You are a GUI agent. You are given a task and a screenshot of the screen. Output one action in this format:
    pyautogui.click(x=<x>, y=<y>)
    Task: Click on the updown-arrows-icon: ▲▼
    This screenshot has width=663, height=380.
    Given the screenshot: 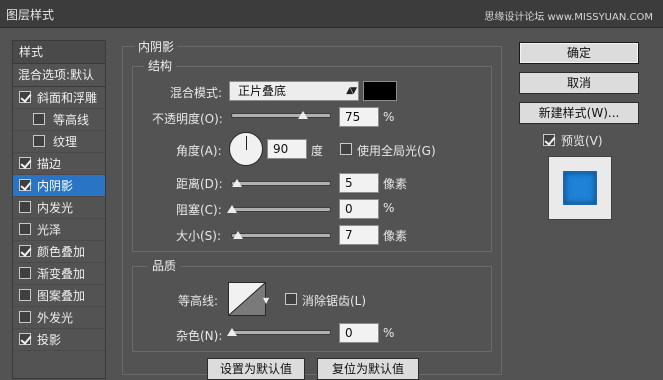 What is the action you would take?
    pyautogui.click(x=351, y=91)
    